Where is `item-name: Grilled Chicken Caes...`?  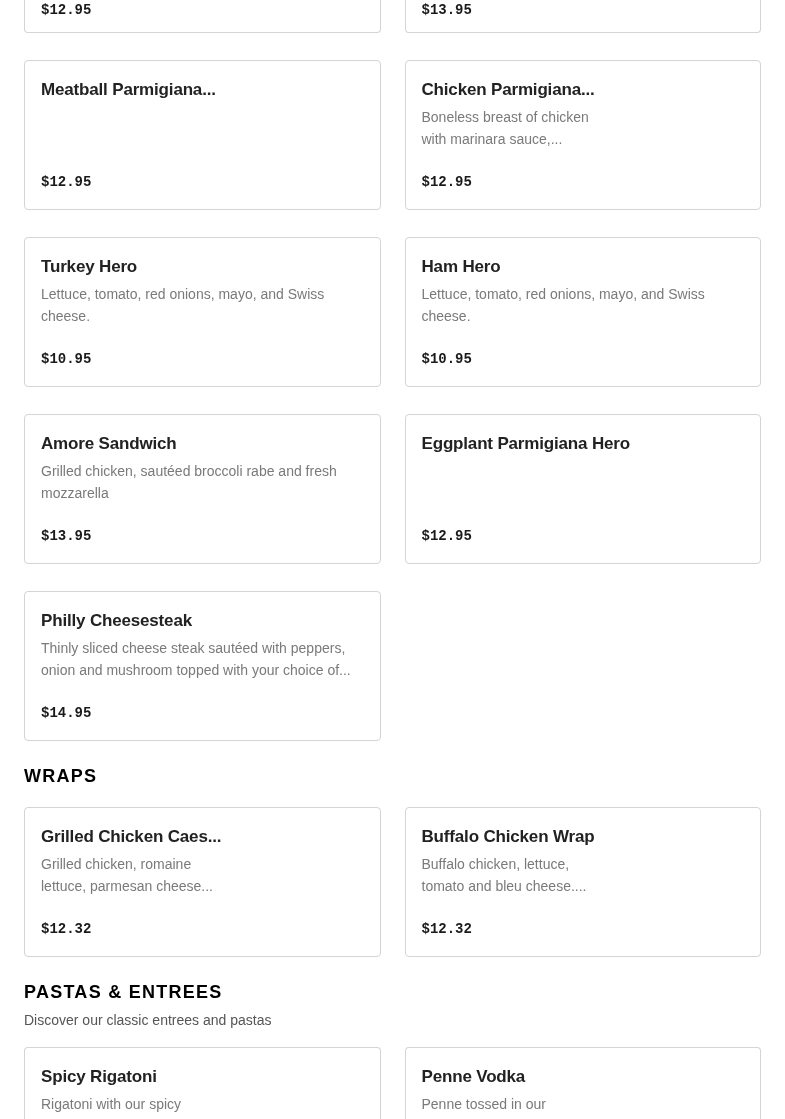
item-name: Grilled Chicken Caes... is located at coordinates (131, 837).